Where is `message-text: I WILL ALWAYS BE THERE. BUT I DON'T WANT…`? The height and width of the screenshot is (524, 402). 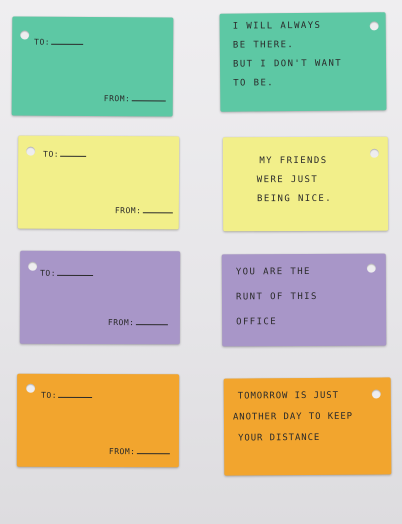
message-text: I WILL ALWAYS BE THERE. BUT I DON'T WANT… is located at coordinates (288, 55).